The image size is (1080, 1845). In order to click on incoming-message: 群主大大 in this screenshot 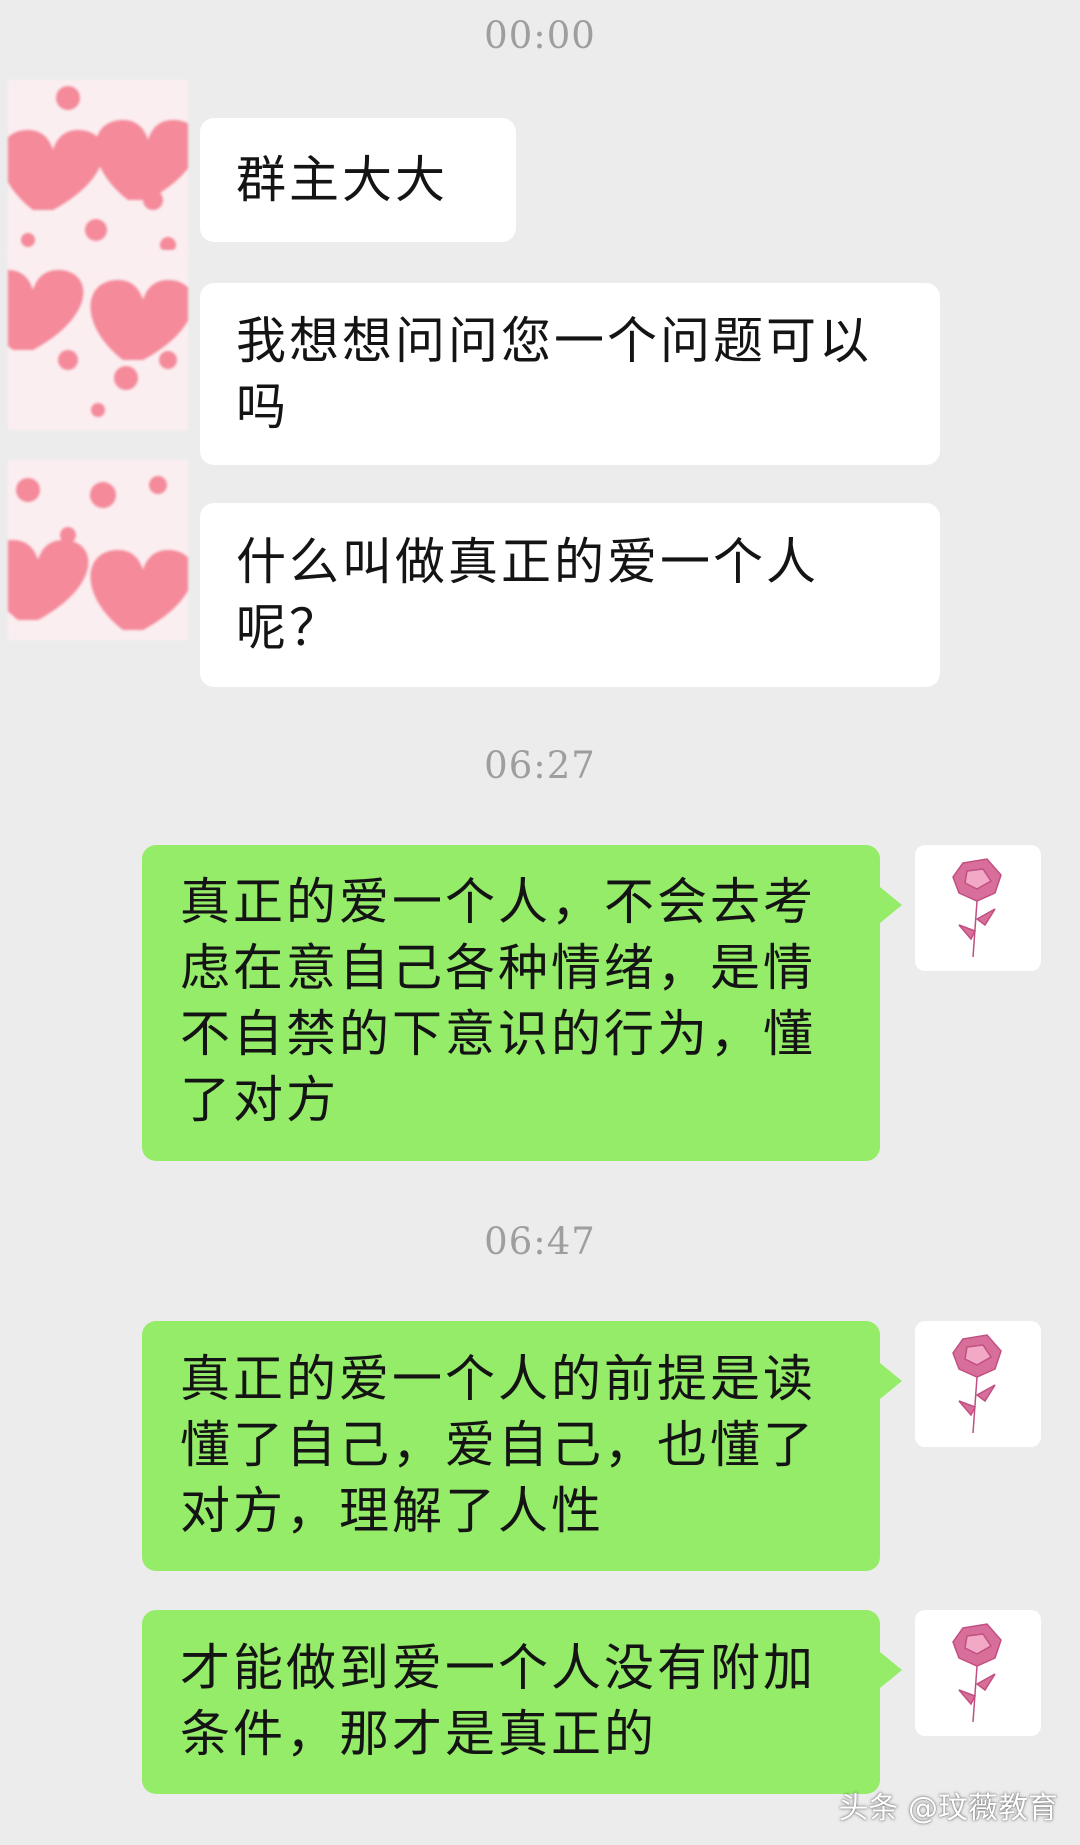, I will do `click(358, 180)`.